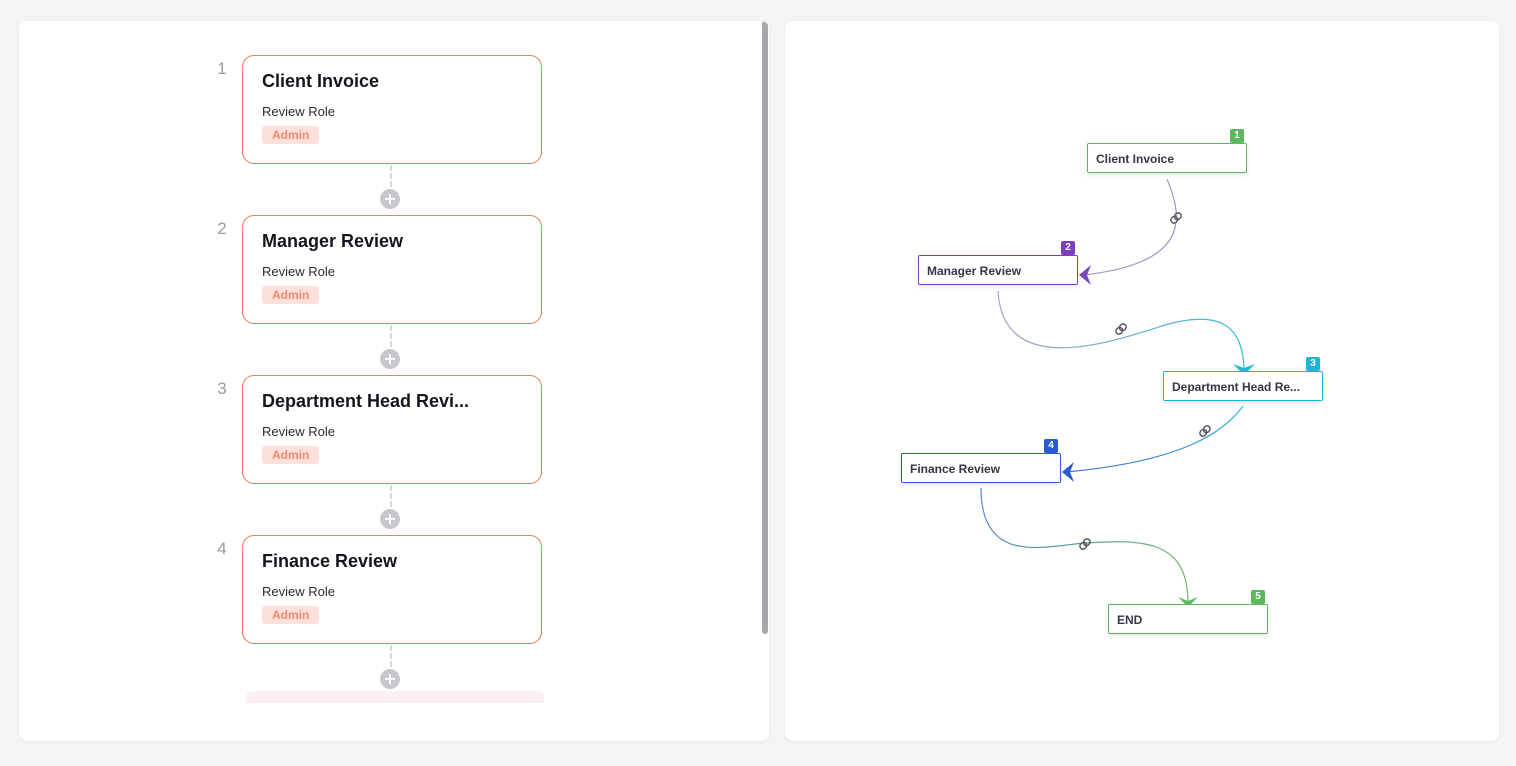  What do you see at coordinates (981, 461) in the screenshot?
I see `flow-node-finance-review: 4 Finance Review` at bounding box center [981, 461].